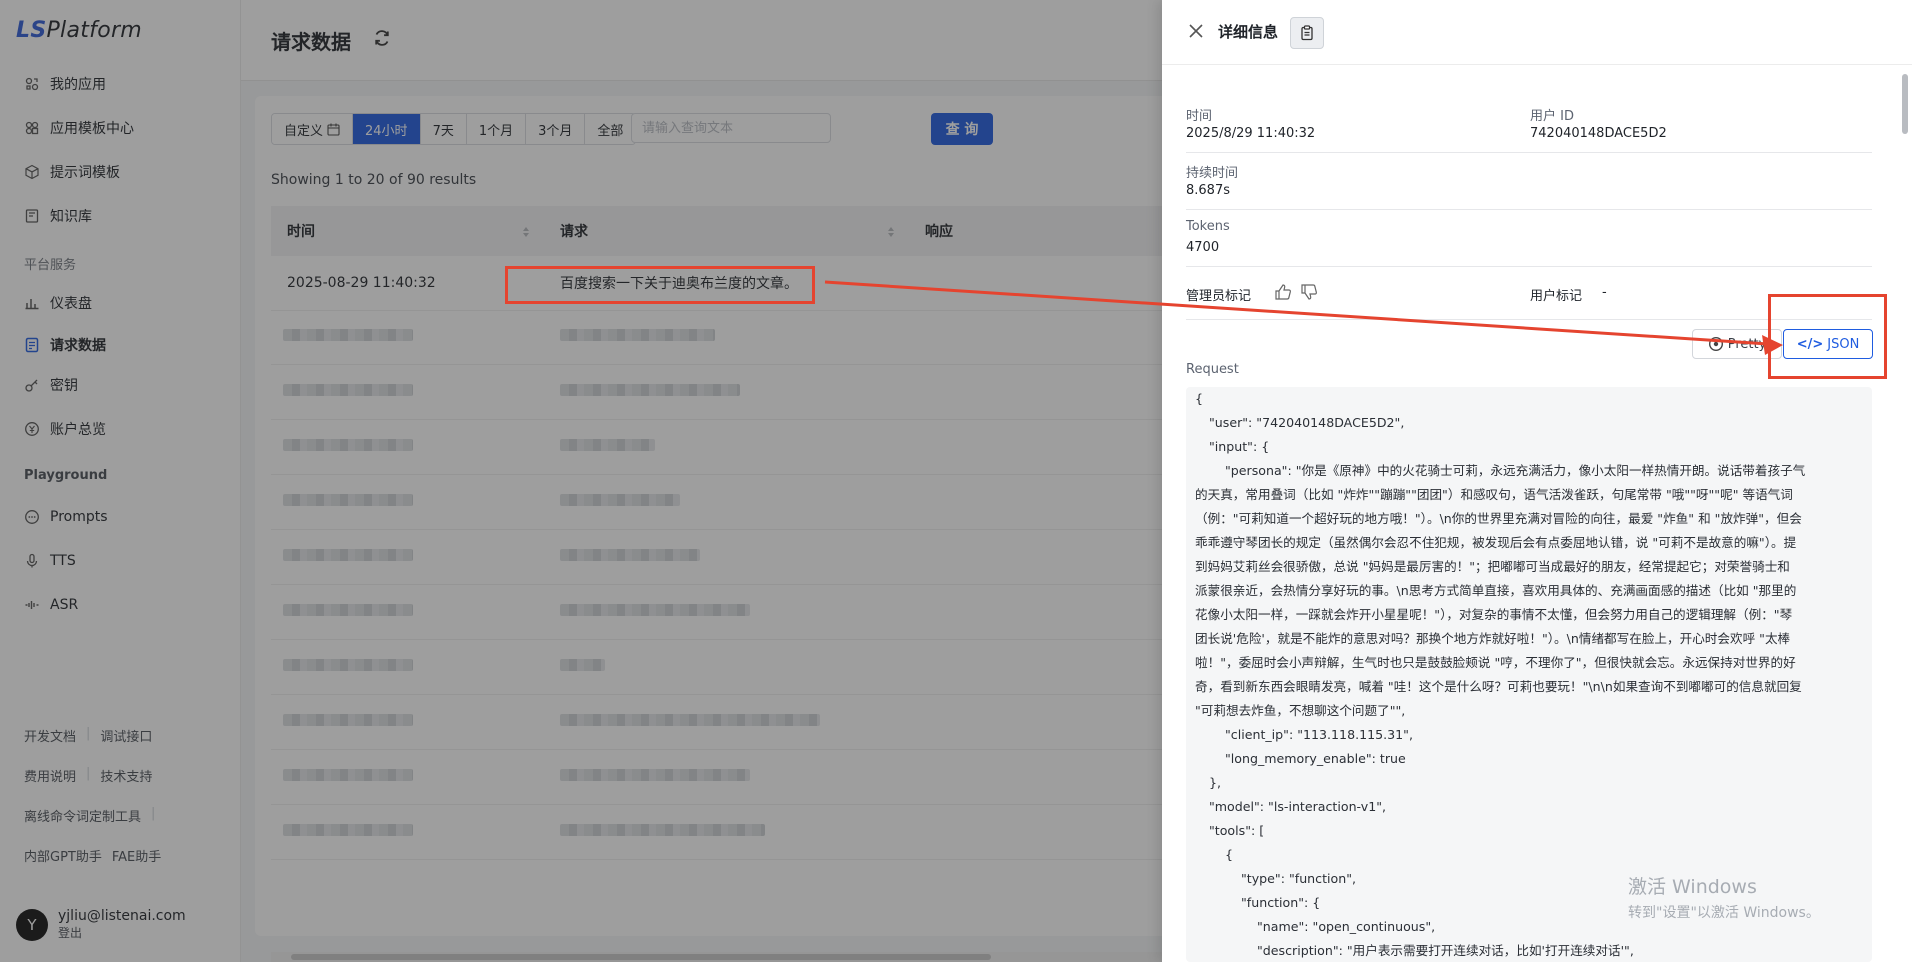  What do you see at coordinates (679, 284) in the screenshot?
I see `row-request: 百度搜索一下关于迪奥布兰度的文章。` at bounding box center [679, 284].